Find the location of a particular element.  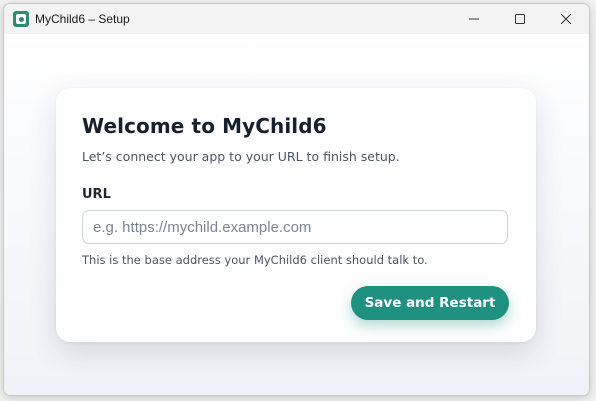

caption-buttons is located at coordinates (520, 19).